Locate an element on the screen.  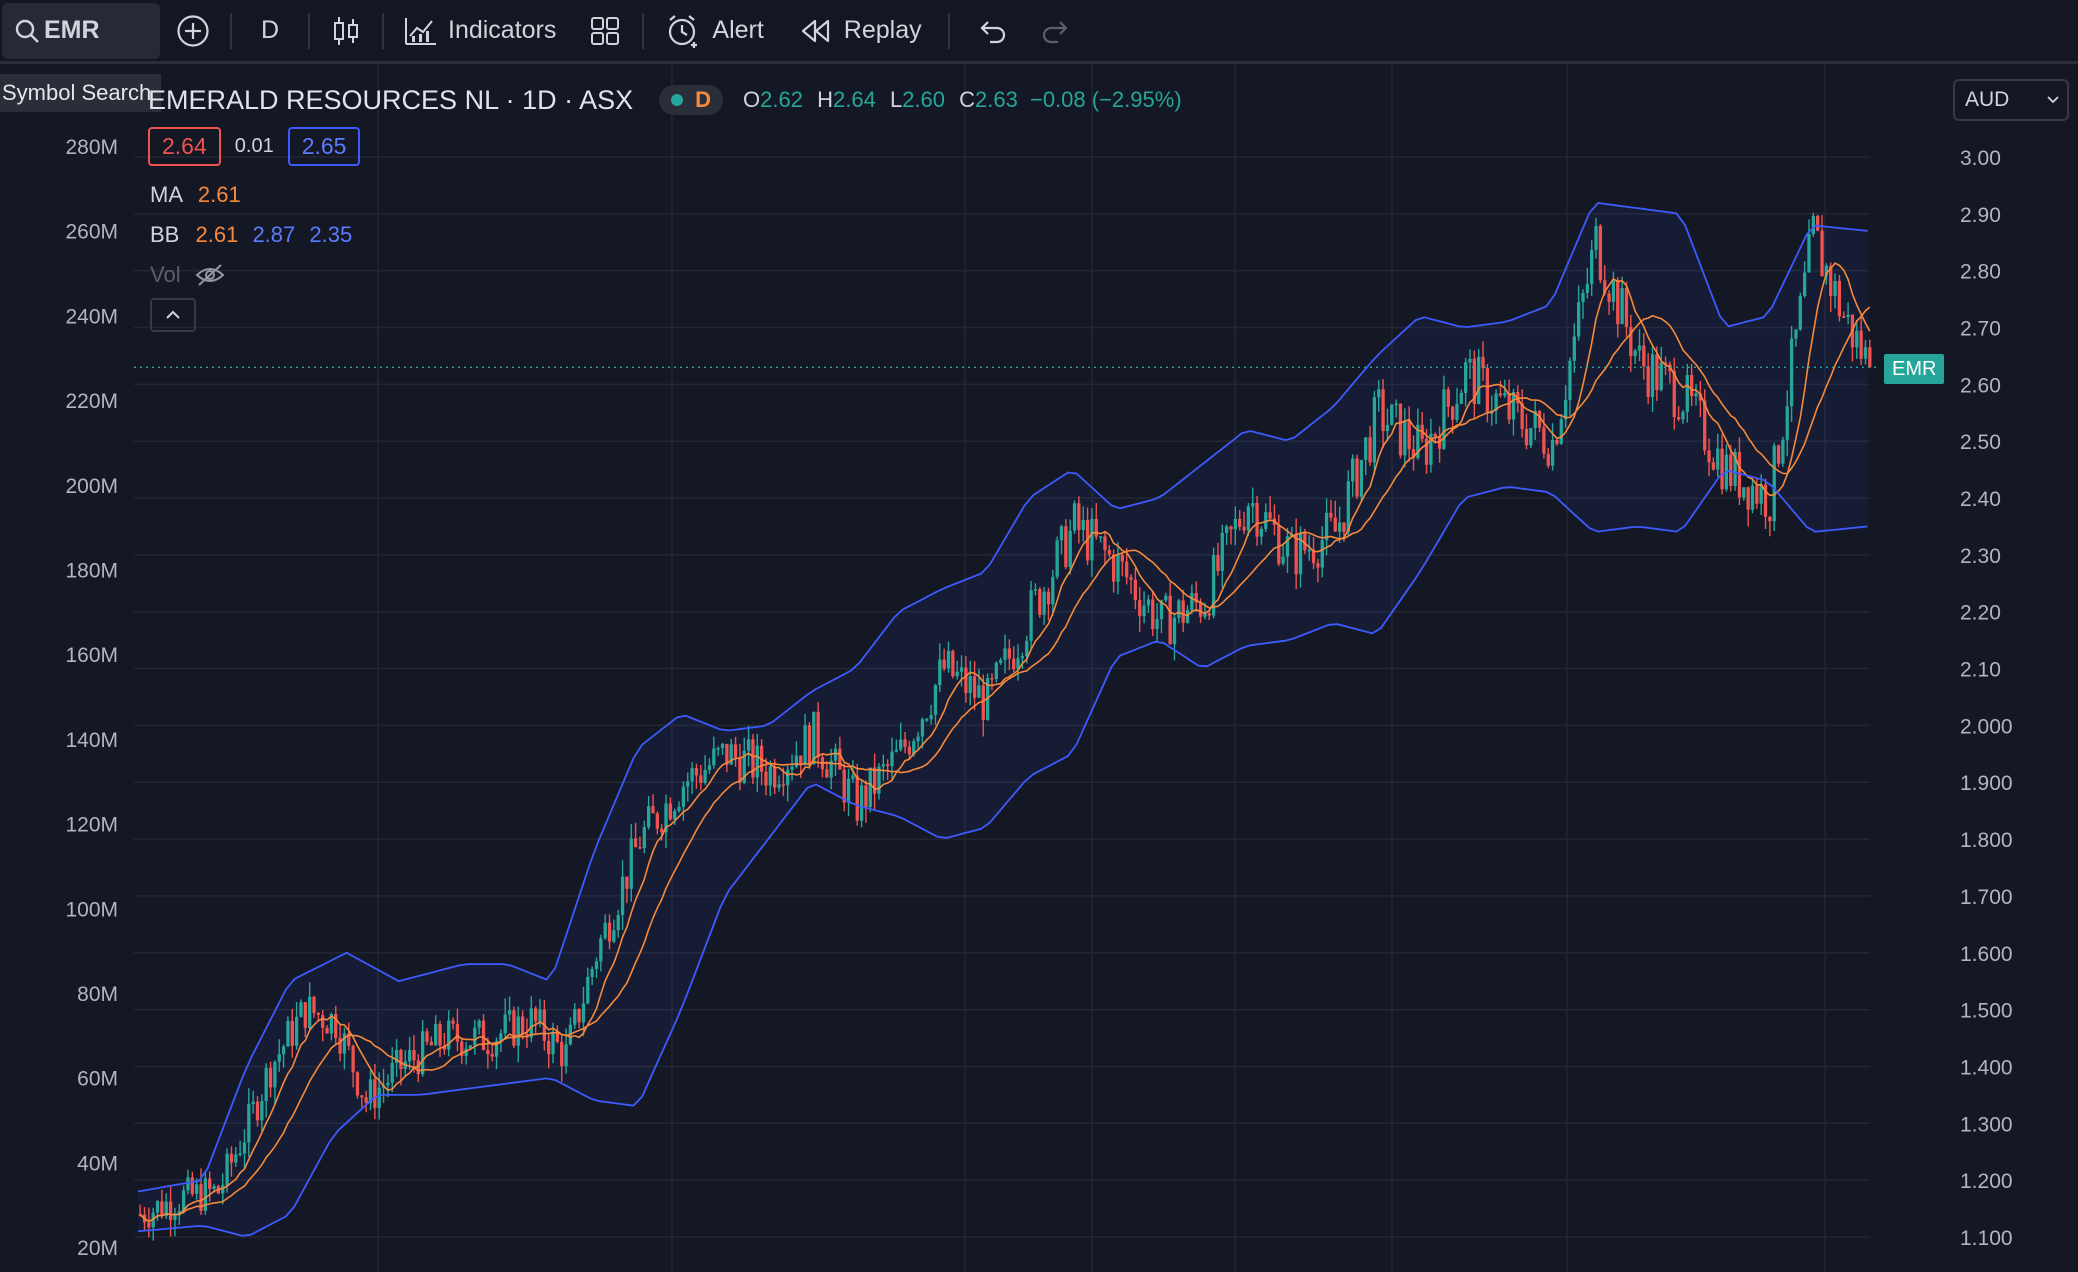
volume-tick-label: 160M is located at coordinates (91, 655).